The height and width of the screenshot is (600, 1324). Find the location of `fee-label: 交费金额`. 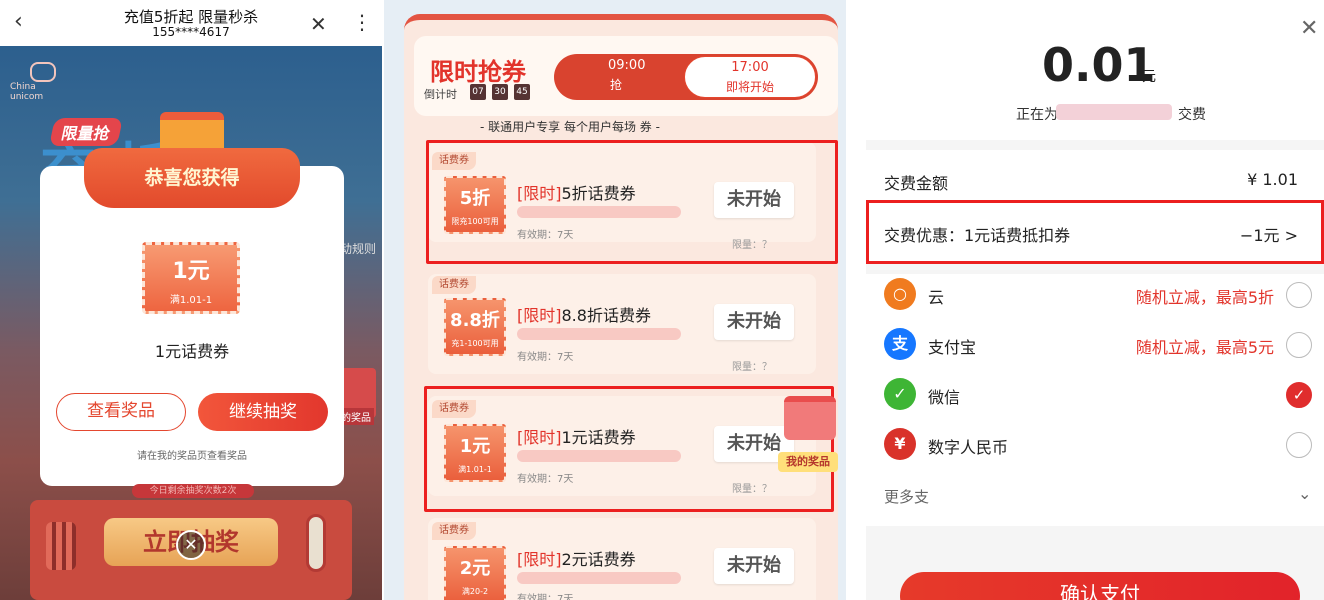

fee-label: 交费金额 is located at coordinates (916, 182).